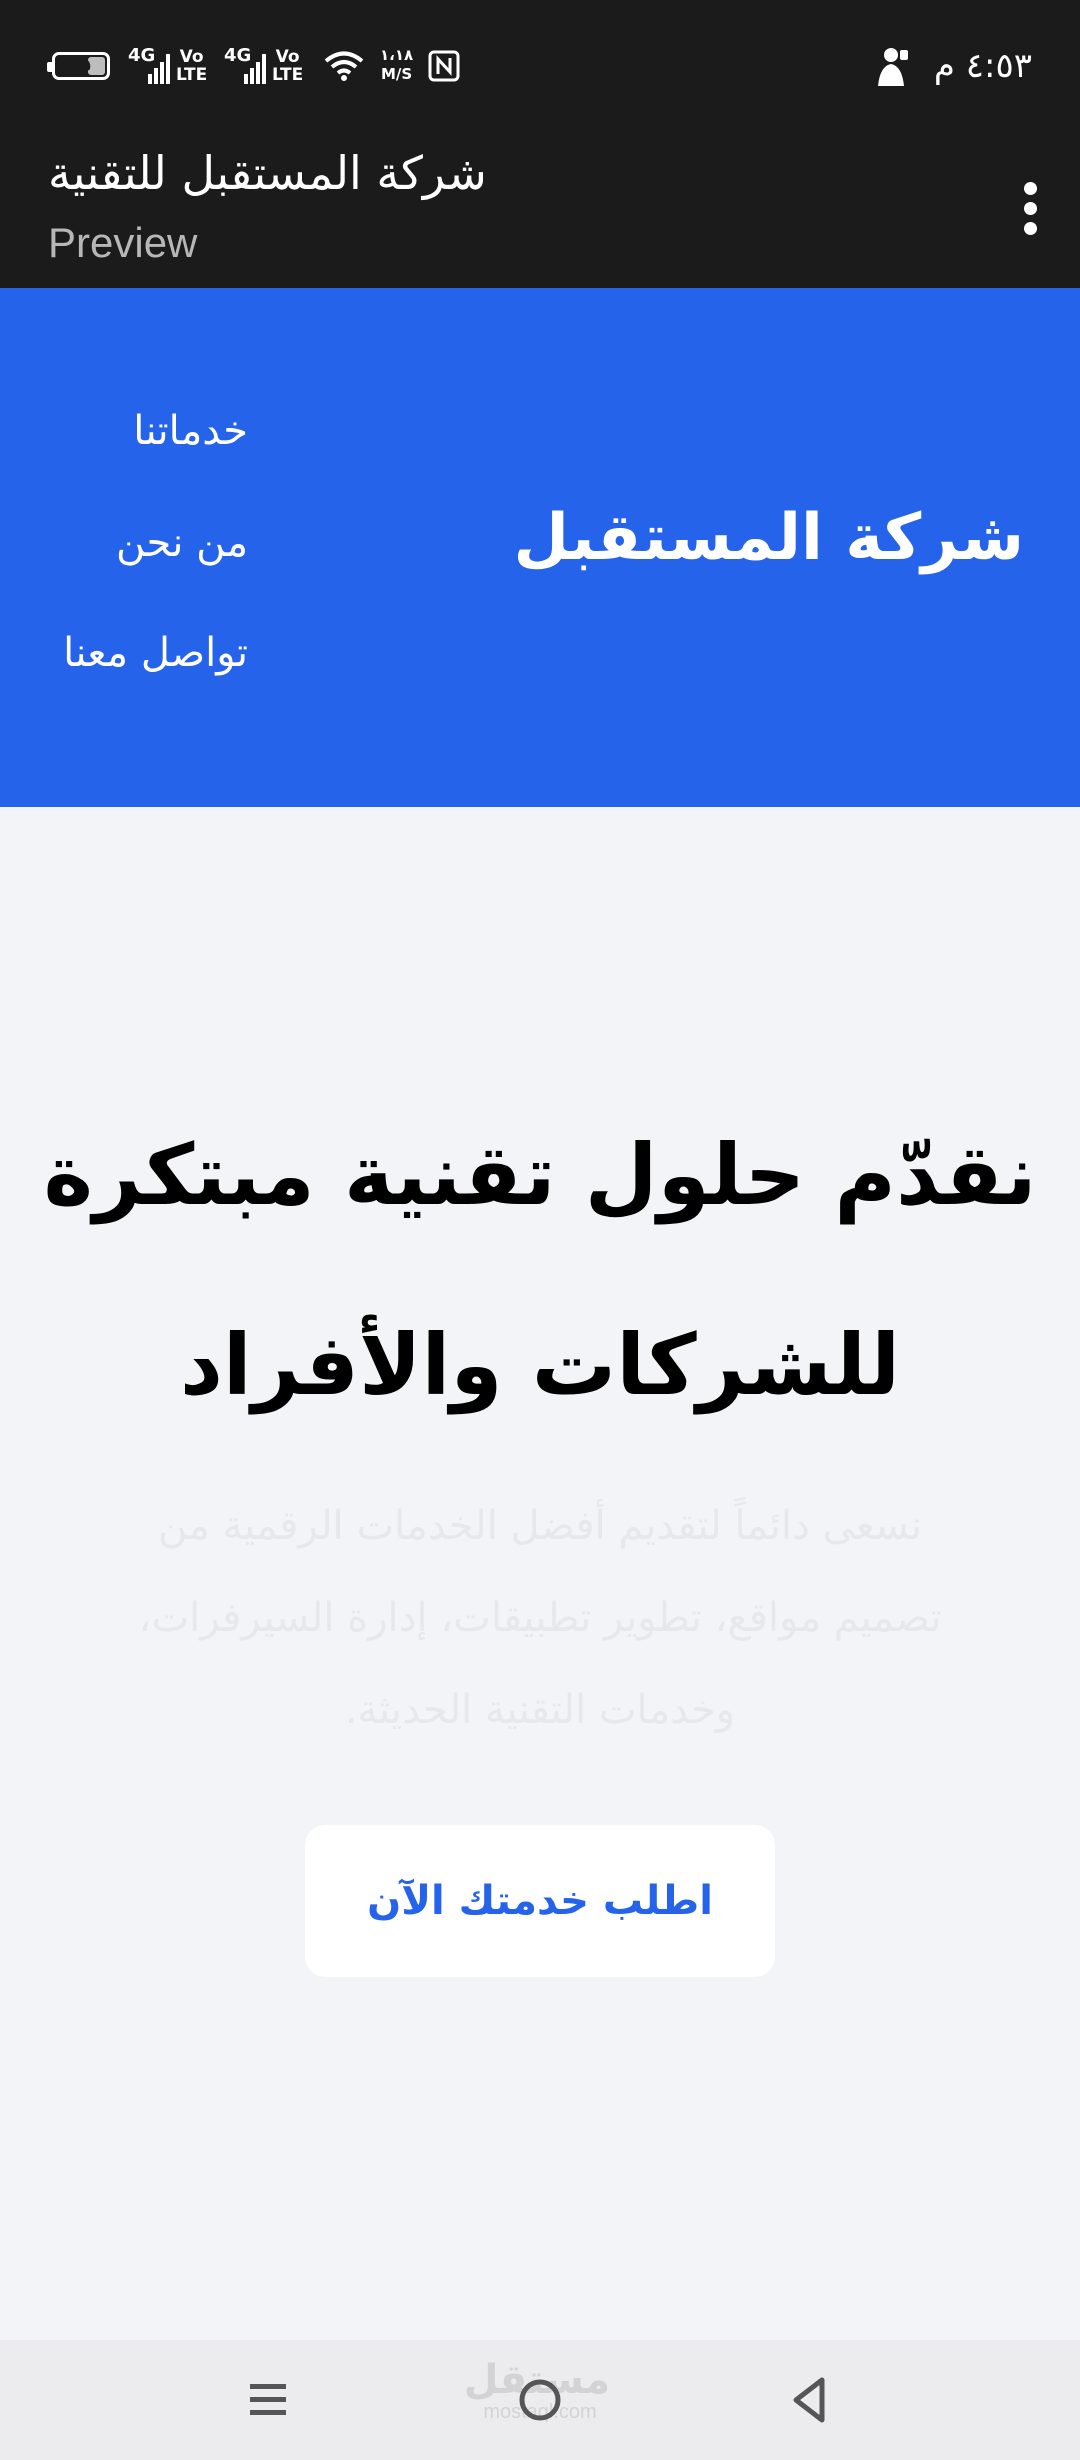 Image resolution: width=1080 pixels, height=2460 pixels. What do you see at coordinates (173, 67) in the screenshot?
I see `sim1-signal: 4G Vo LTE` at bounding box center [173, 67].